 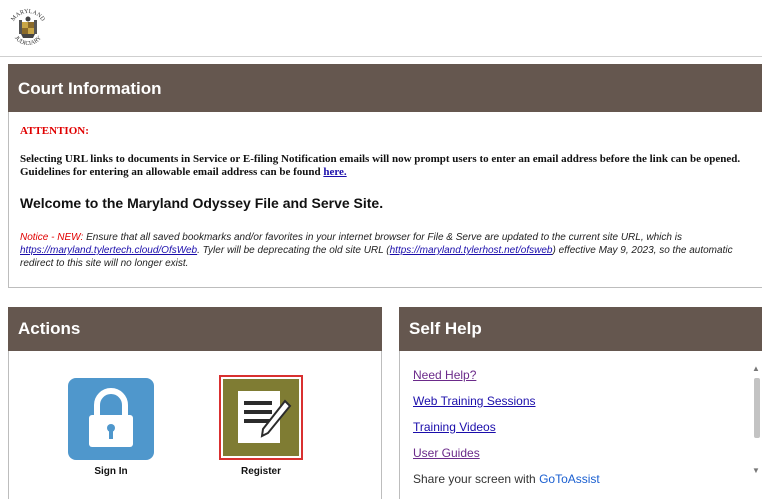 I want to click on maryland-judiciary-seal-icon: MARYLAND JUDICIARY, so click(x=28, y=27).